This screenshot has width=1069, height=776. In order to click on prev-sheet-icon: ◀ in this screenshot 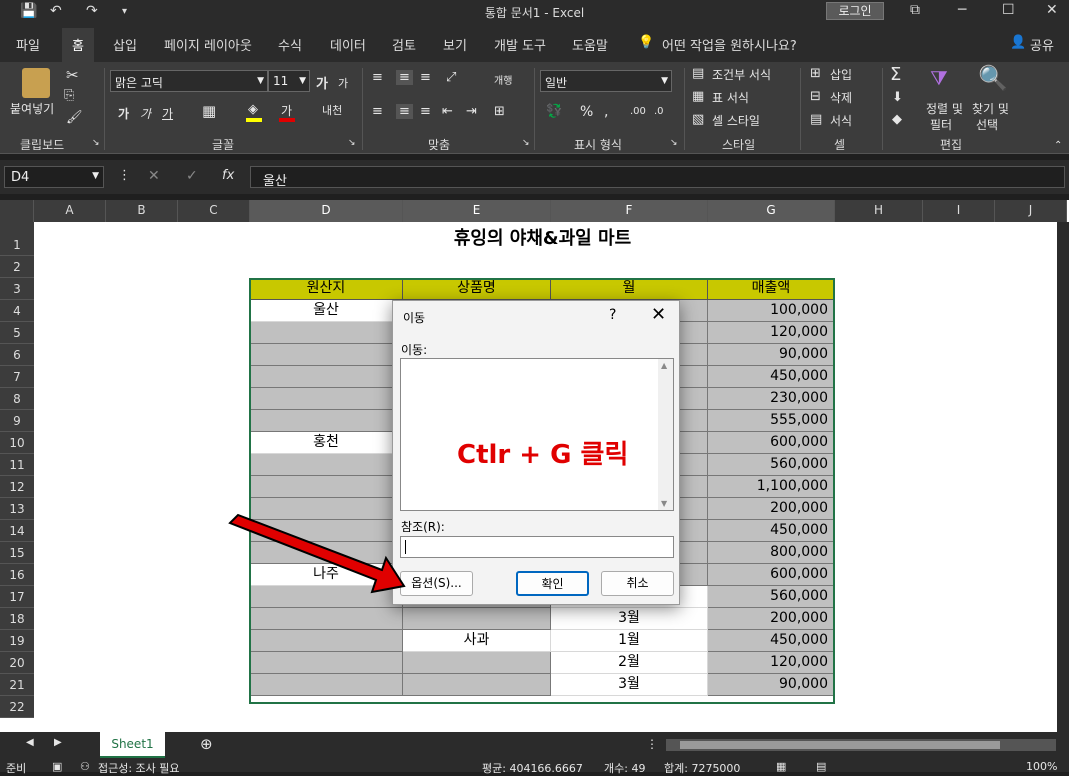, I will do `click(30, 742)`.